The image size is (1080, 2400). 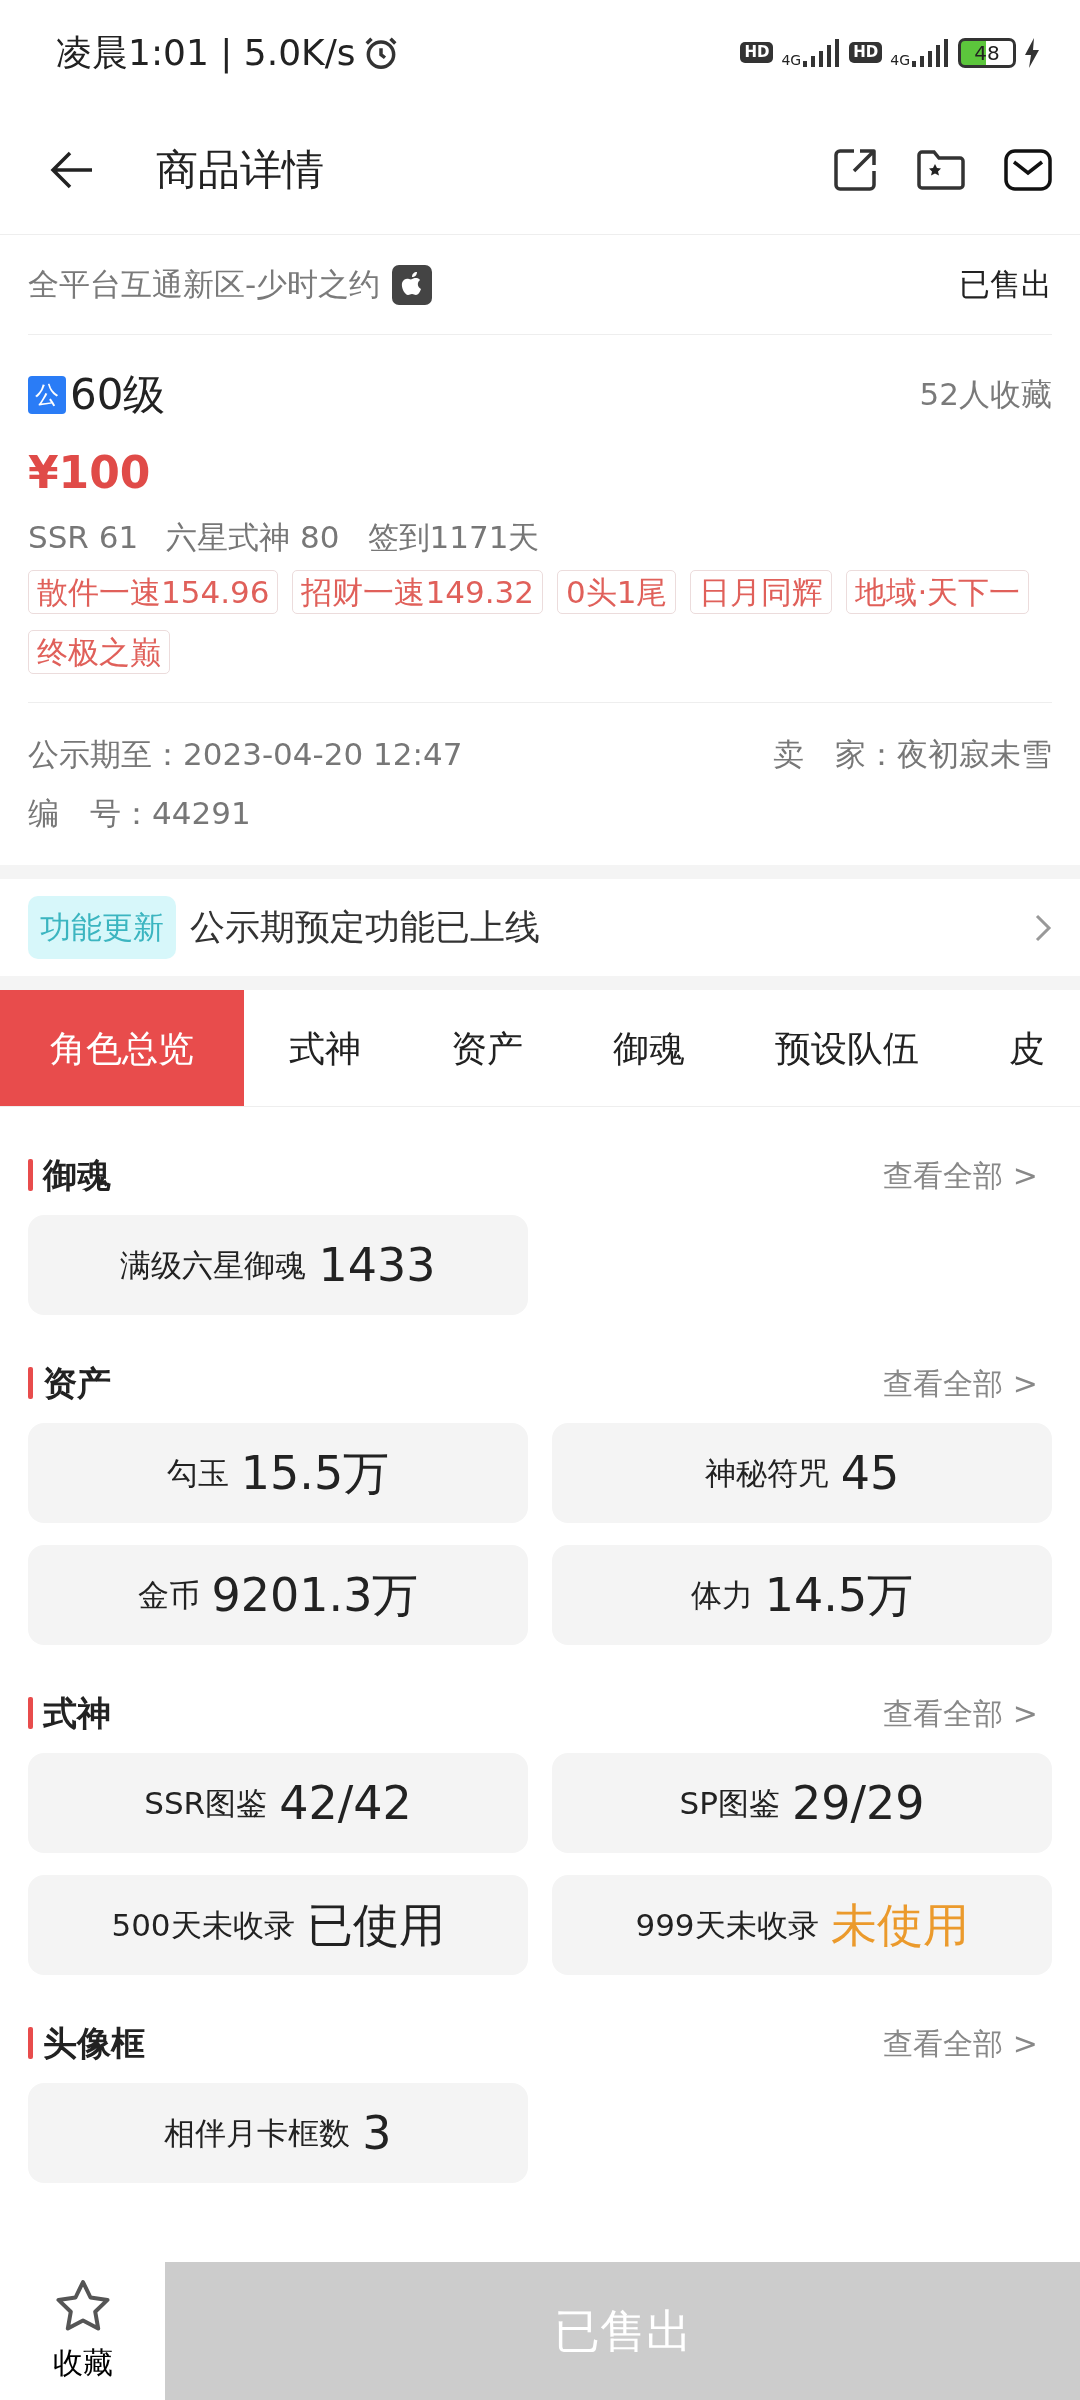 What do you see at coordinates (206, 53) in the screenshot?
I see `status-text: 凌晨1:01 | 5.0K/s` at bounding box center [206, 53].